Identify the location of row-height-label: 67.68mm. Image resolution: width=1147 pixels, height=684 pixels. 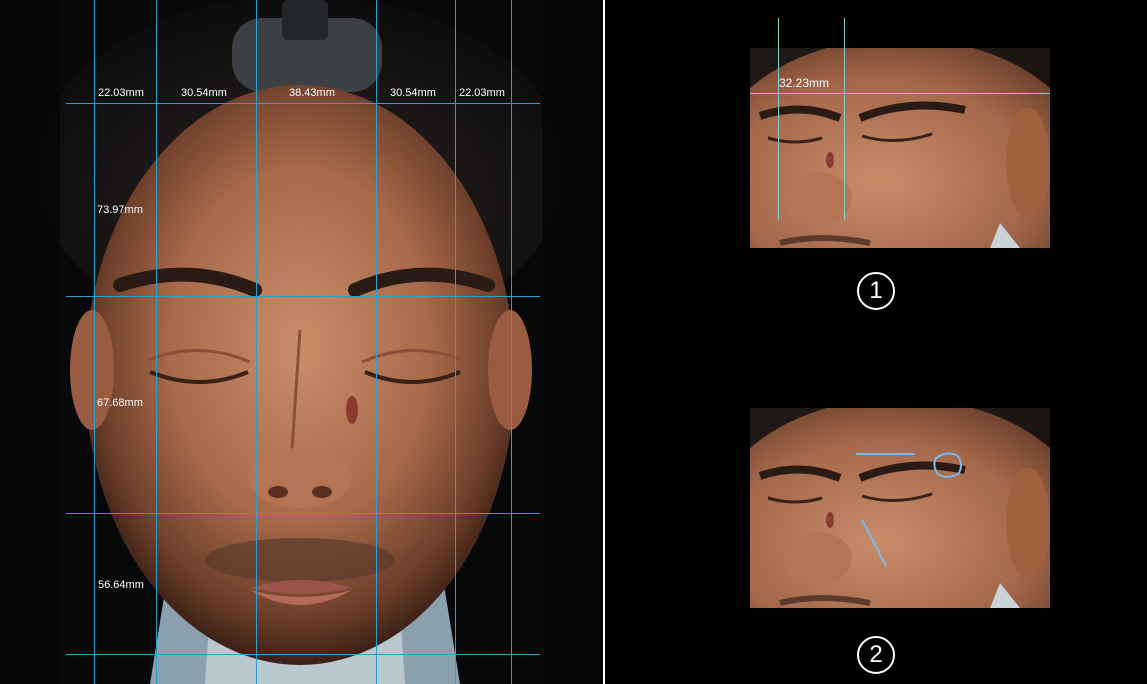
(120, 403).